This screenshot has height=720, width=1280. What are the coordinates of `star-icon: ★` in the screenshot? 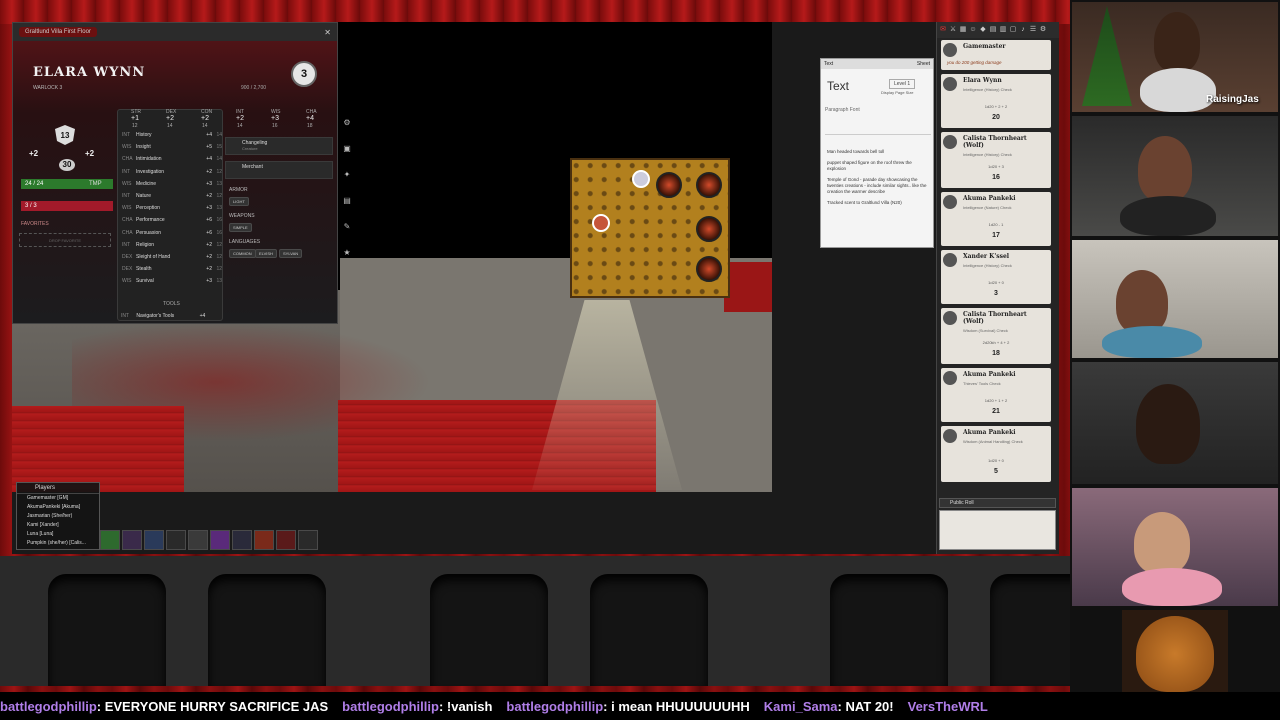 It's located at (347, 253).